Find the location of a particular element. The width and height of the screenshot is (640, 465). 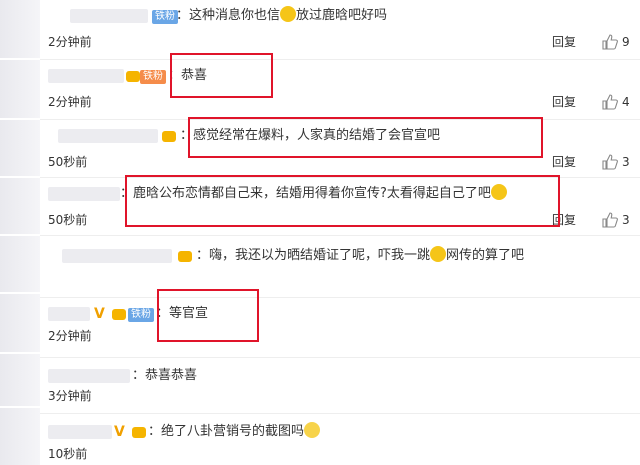

comment-time: 3分钟前 is located at coordinates (70, 396).